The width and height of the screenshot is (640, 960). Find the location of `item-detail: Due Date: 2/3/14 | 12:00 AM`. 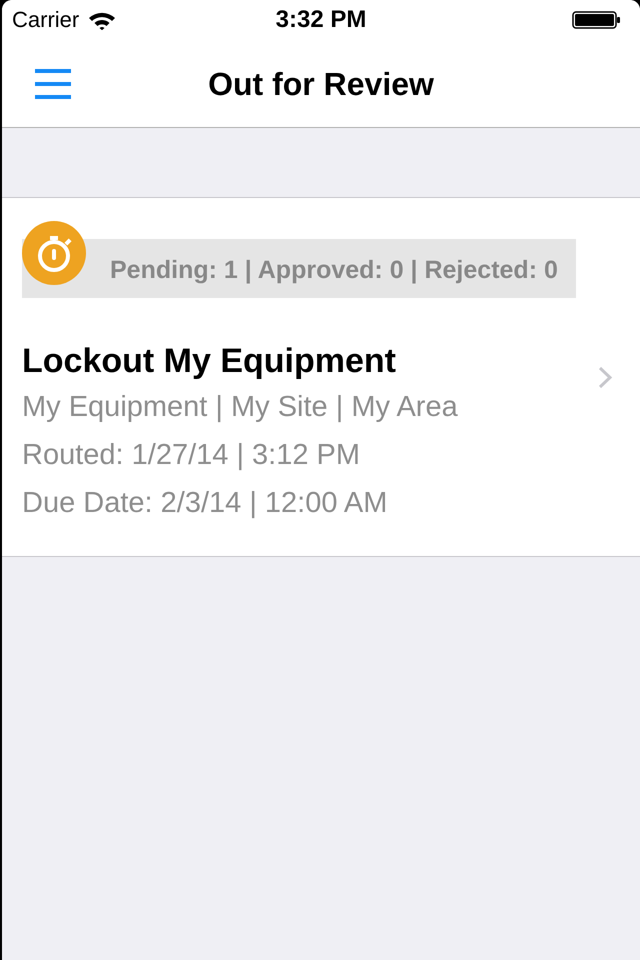

item-detail: Due Date: 2/3/14 | 12:00 AM is located at coordinates (205, 503).